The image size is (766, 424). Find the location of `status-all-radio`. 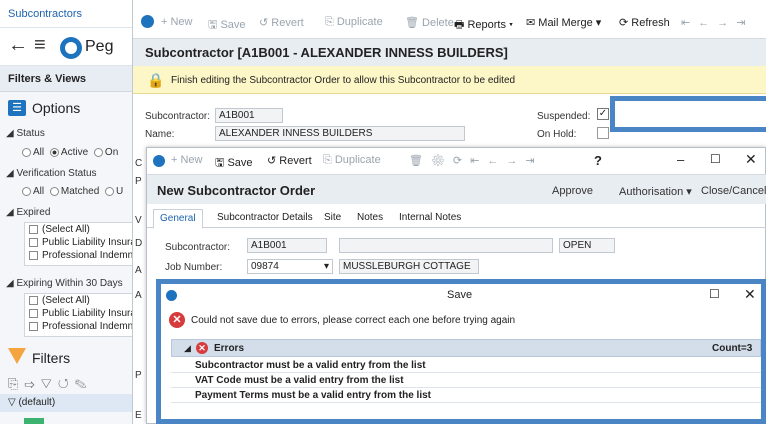

status-all-radio is located at coordinates (26, 152).